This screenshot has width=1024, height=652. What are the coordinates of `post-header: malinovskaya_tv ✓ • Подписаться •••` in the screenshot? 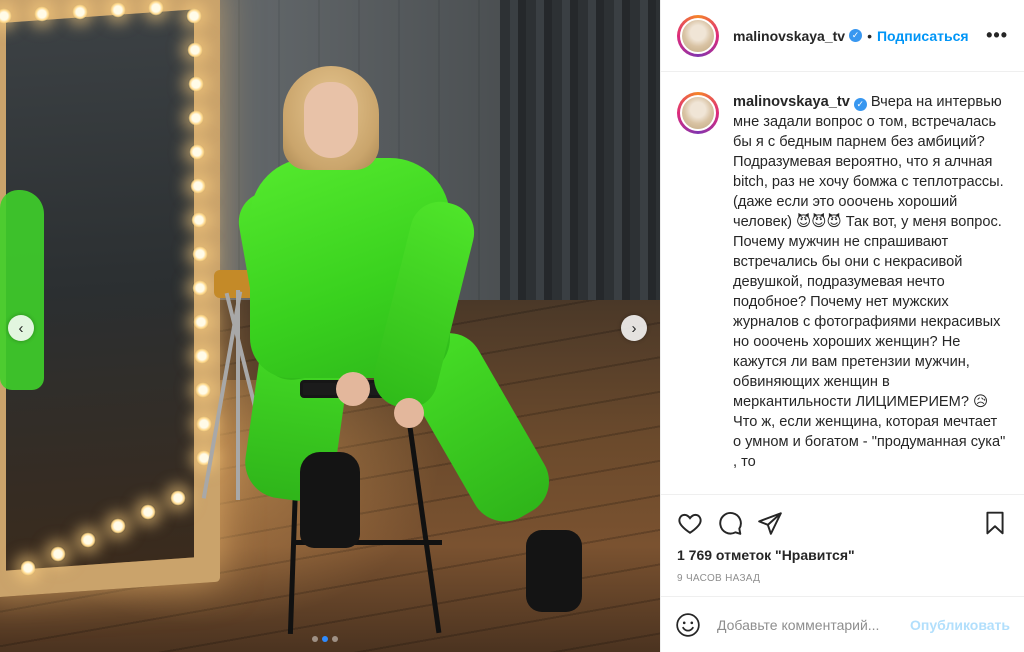 It's located at (842, 36).